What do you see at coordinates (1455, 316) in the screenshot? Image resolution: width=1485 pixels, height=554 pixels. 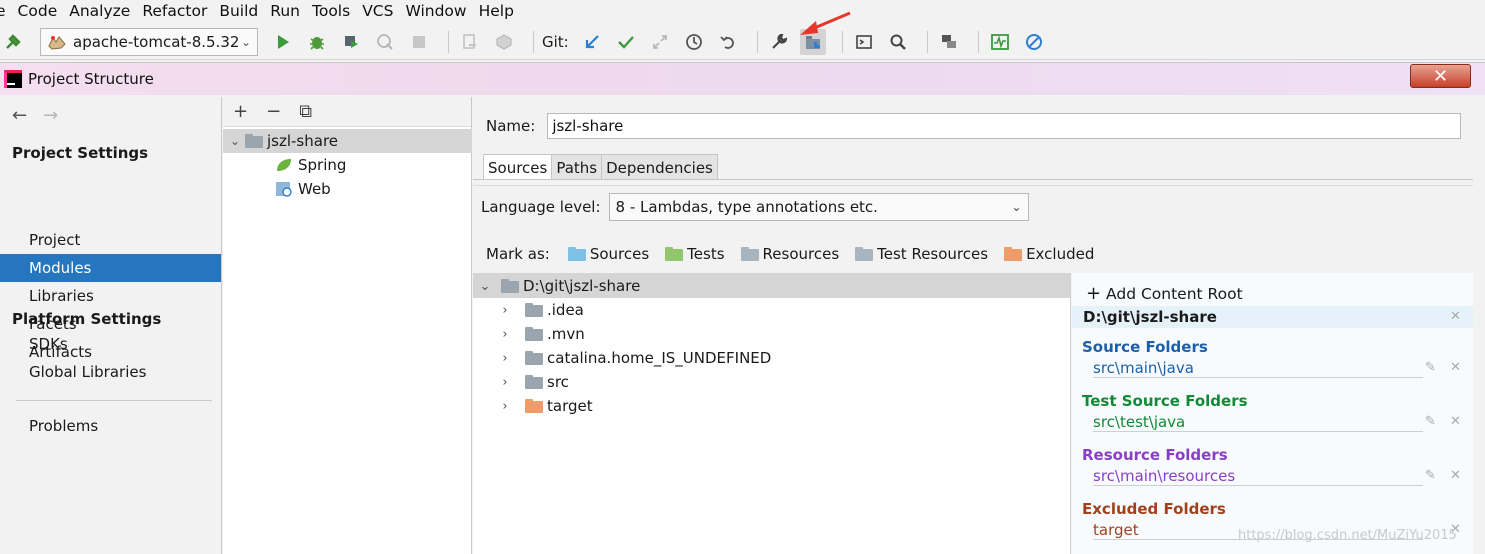 I see `remove-root-icon: ✕` at bounding box center [1455, 316].